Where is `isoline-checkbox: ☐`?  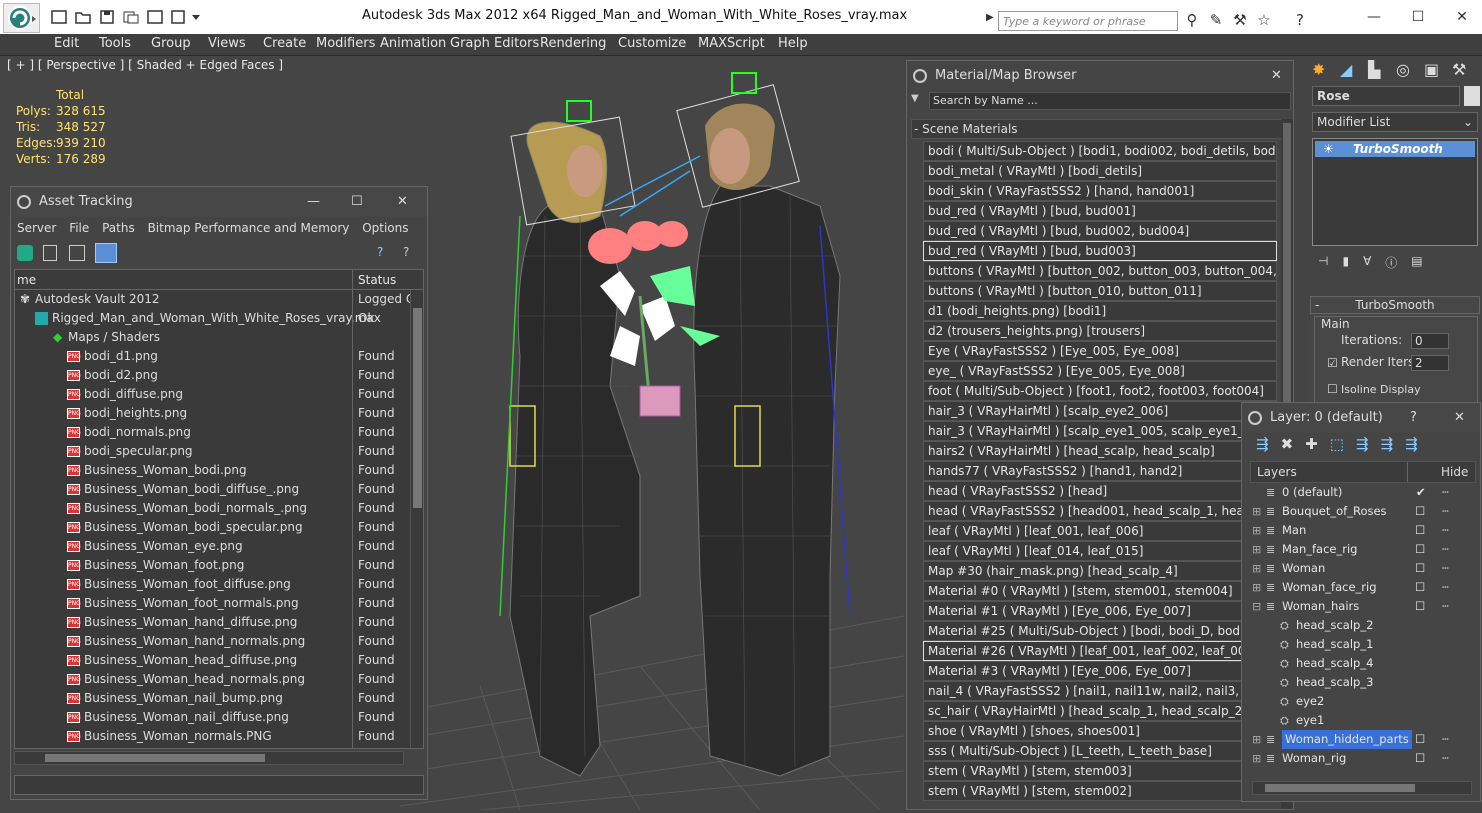 isoline-checkbox: ☐ is located at coordinates (1332, 389).